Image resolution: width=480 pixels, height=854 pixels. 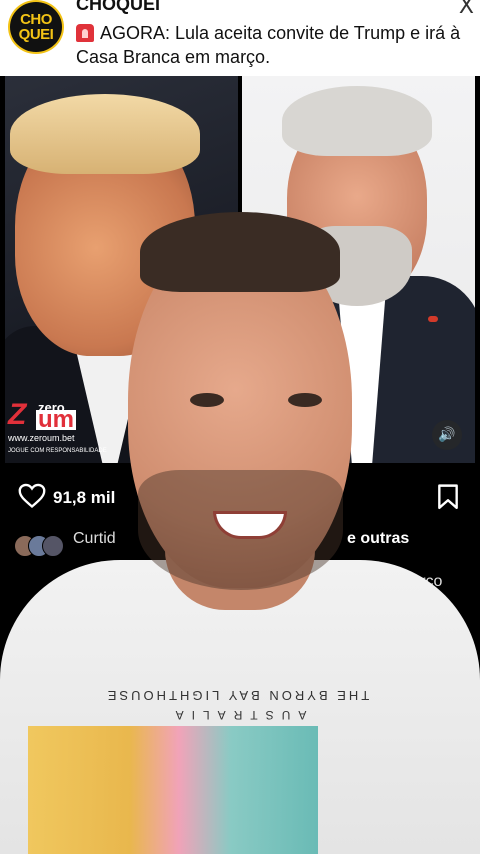 I want to click on lapel-pin, so click(x=433, y=319).